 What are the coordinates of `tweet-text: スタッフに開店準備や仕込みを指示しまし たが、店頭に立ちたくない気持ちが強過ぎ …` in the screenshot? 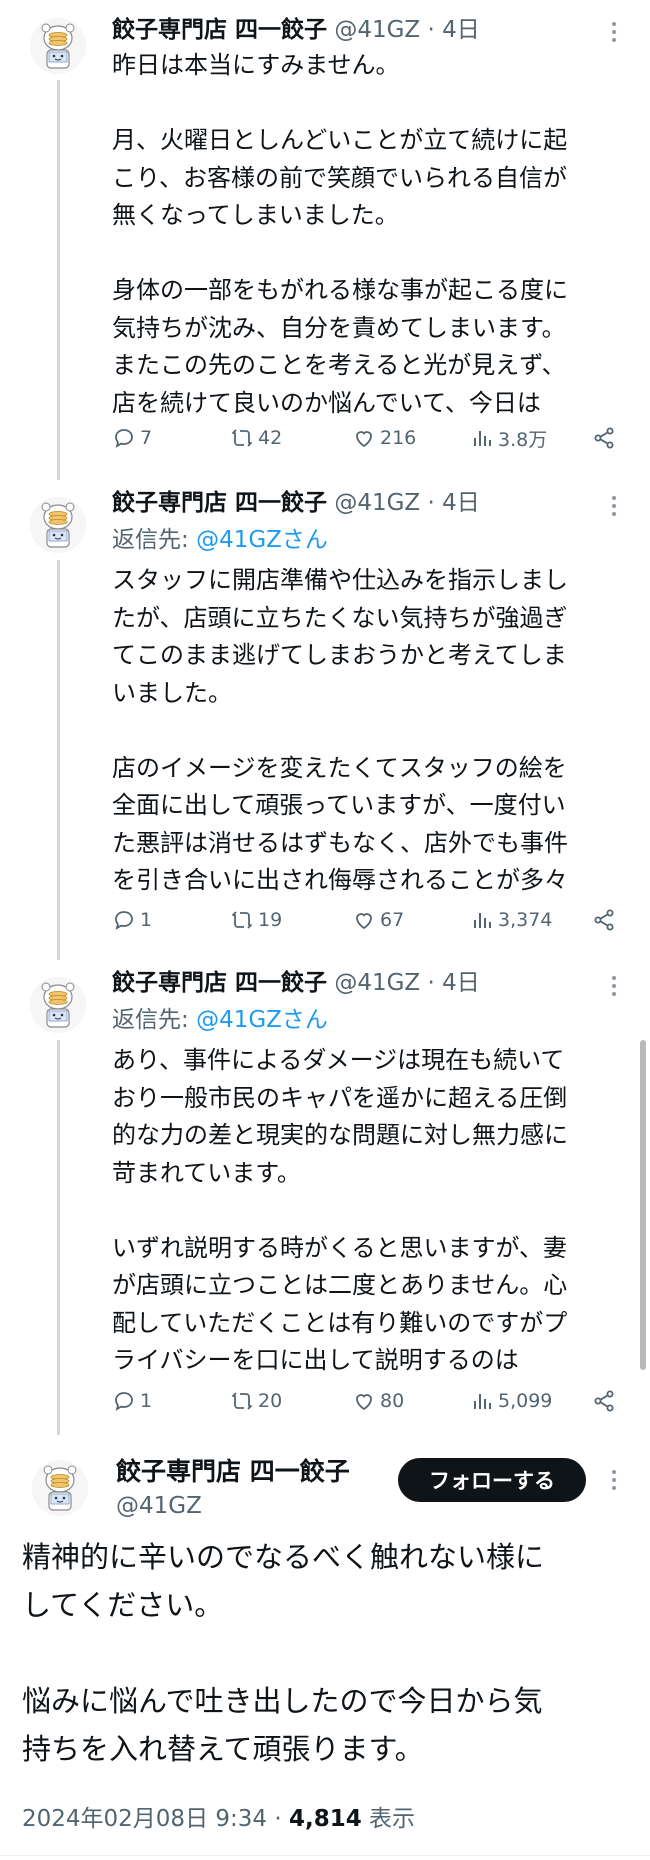 It's located at (340, 730).